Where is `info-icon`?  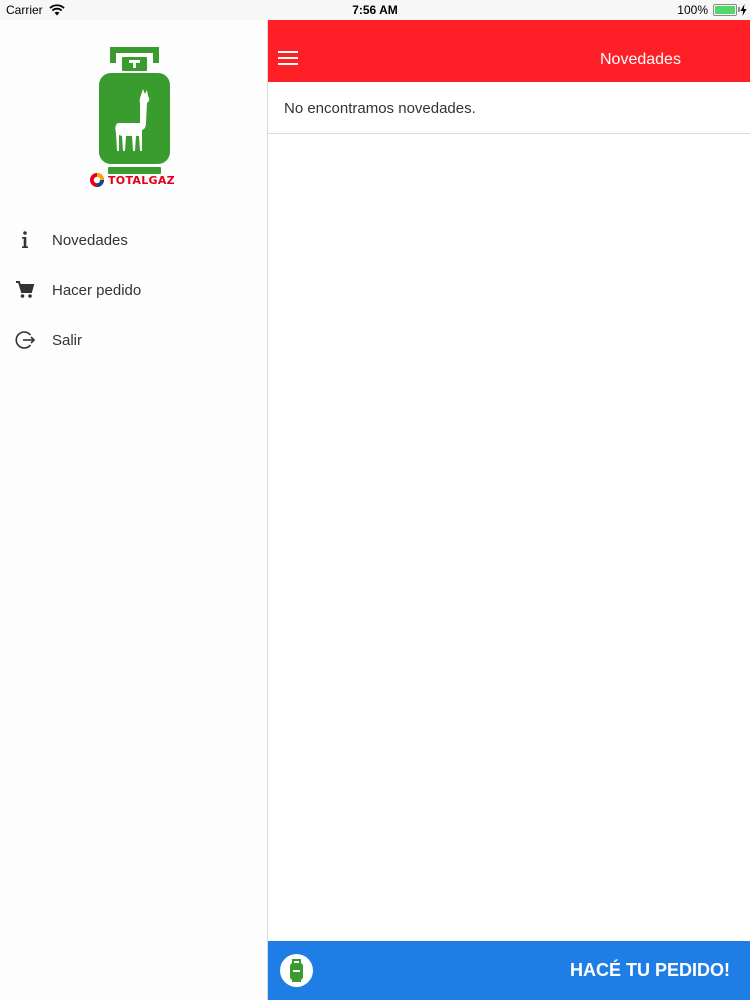
info-icon is located at coordinates (25, 239).